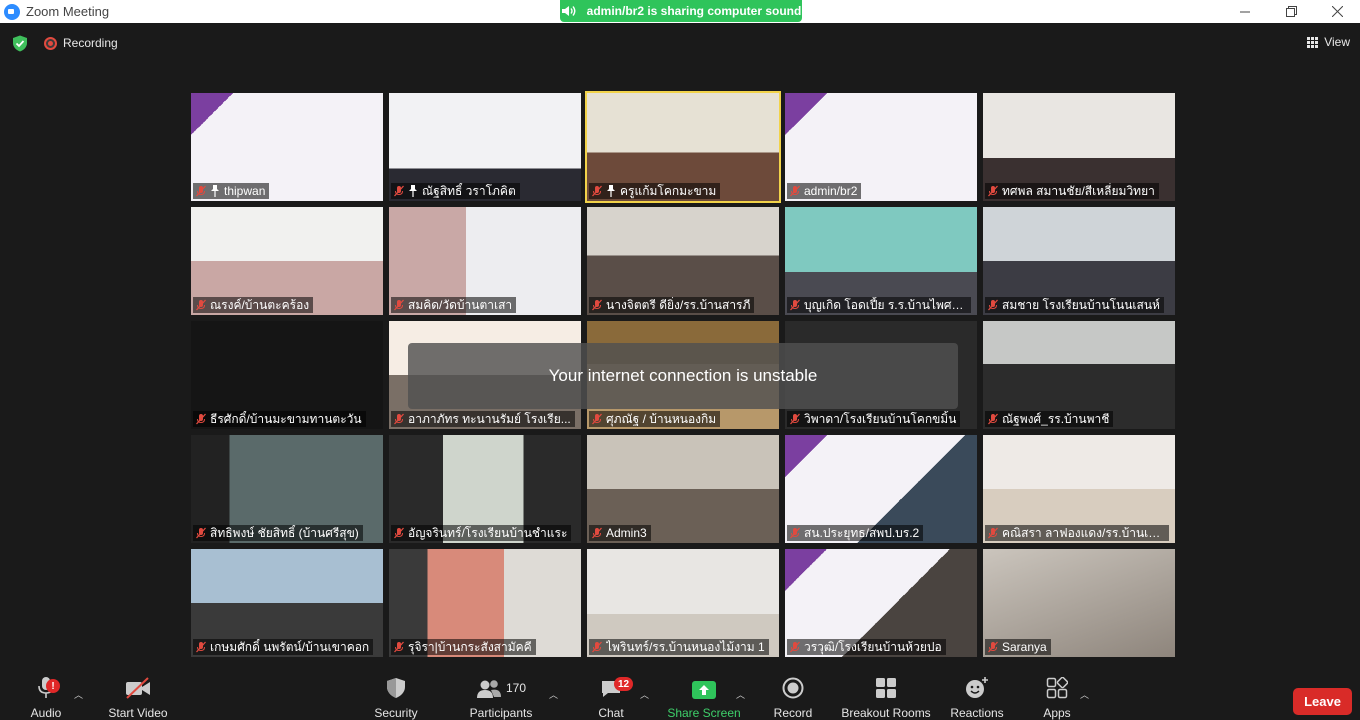 The width and height of the screenshot is (1360, 720). Describe the element at coordinates (881, 489) in the screenshot. I see `video-tile: สน.ประยุทธ/สพป.บร.2` at that location.